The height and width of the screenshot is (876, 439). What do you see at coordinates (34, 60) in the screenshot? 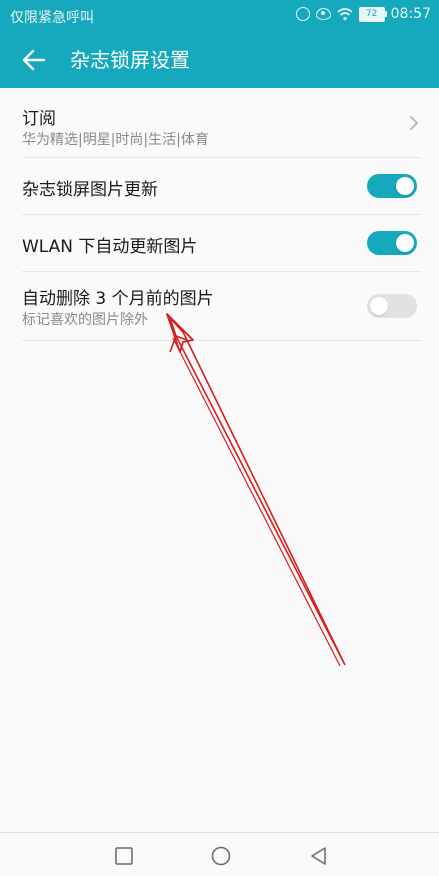
I see `arrow-left-icon` at bounding box center [34, 60].